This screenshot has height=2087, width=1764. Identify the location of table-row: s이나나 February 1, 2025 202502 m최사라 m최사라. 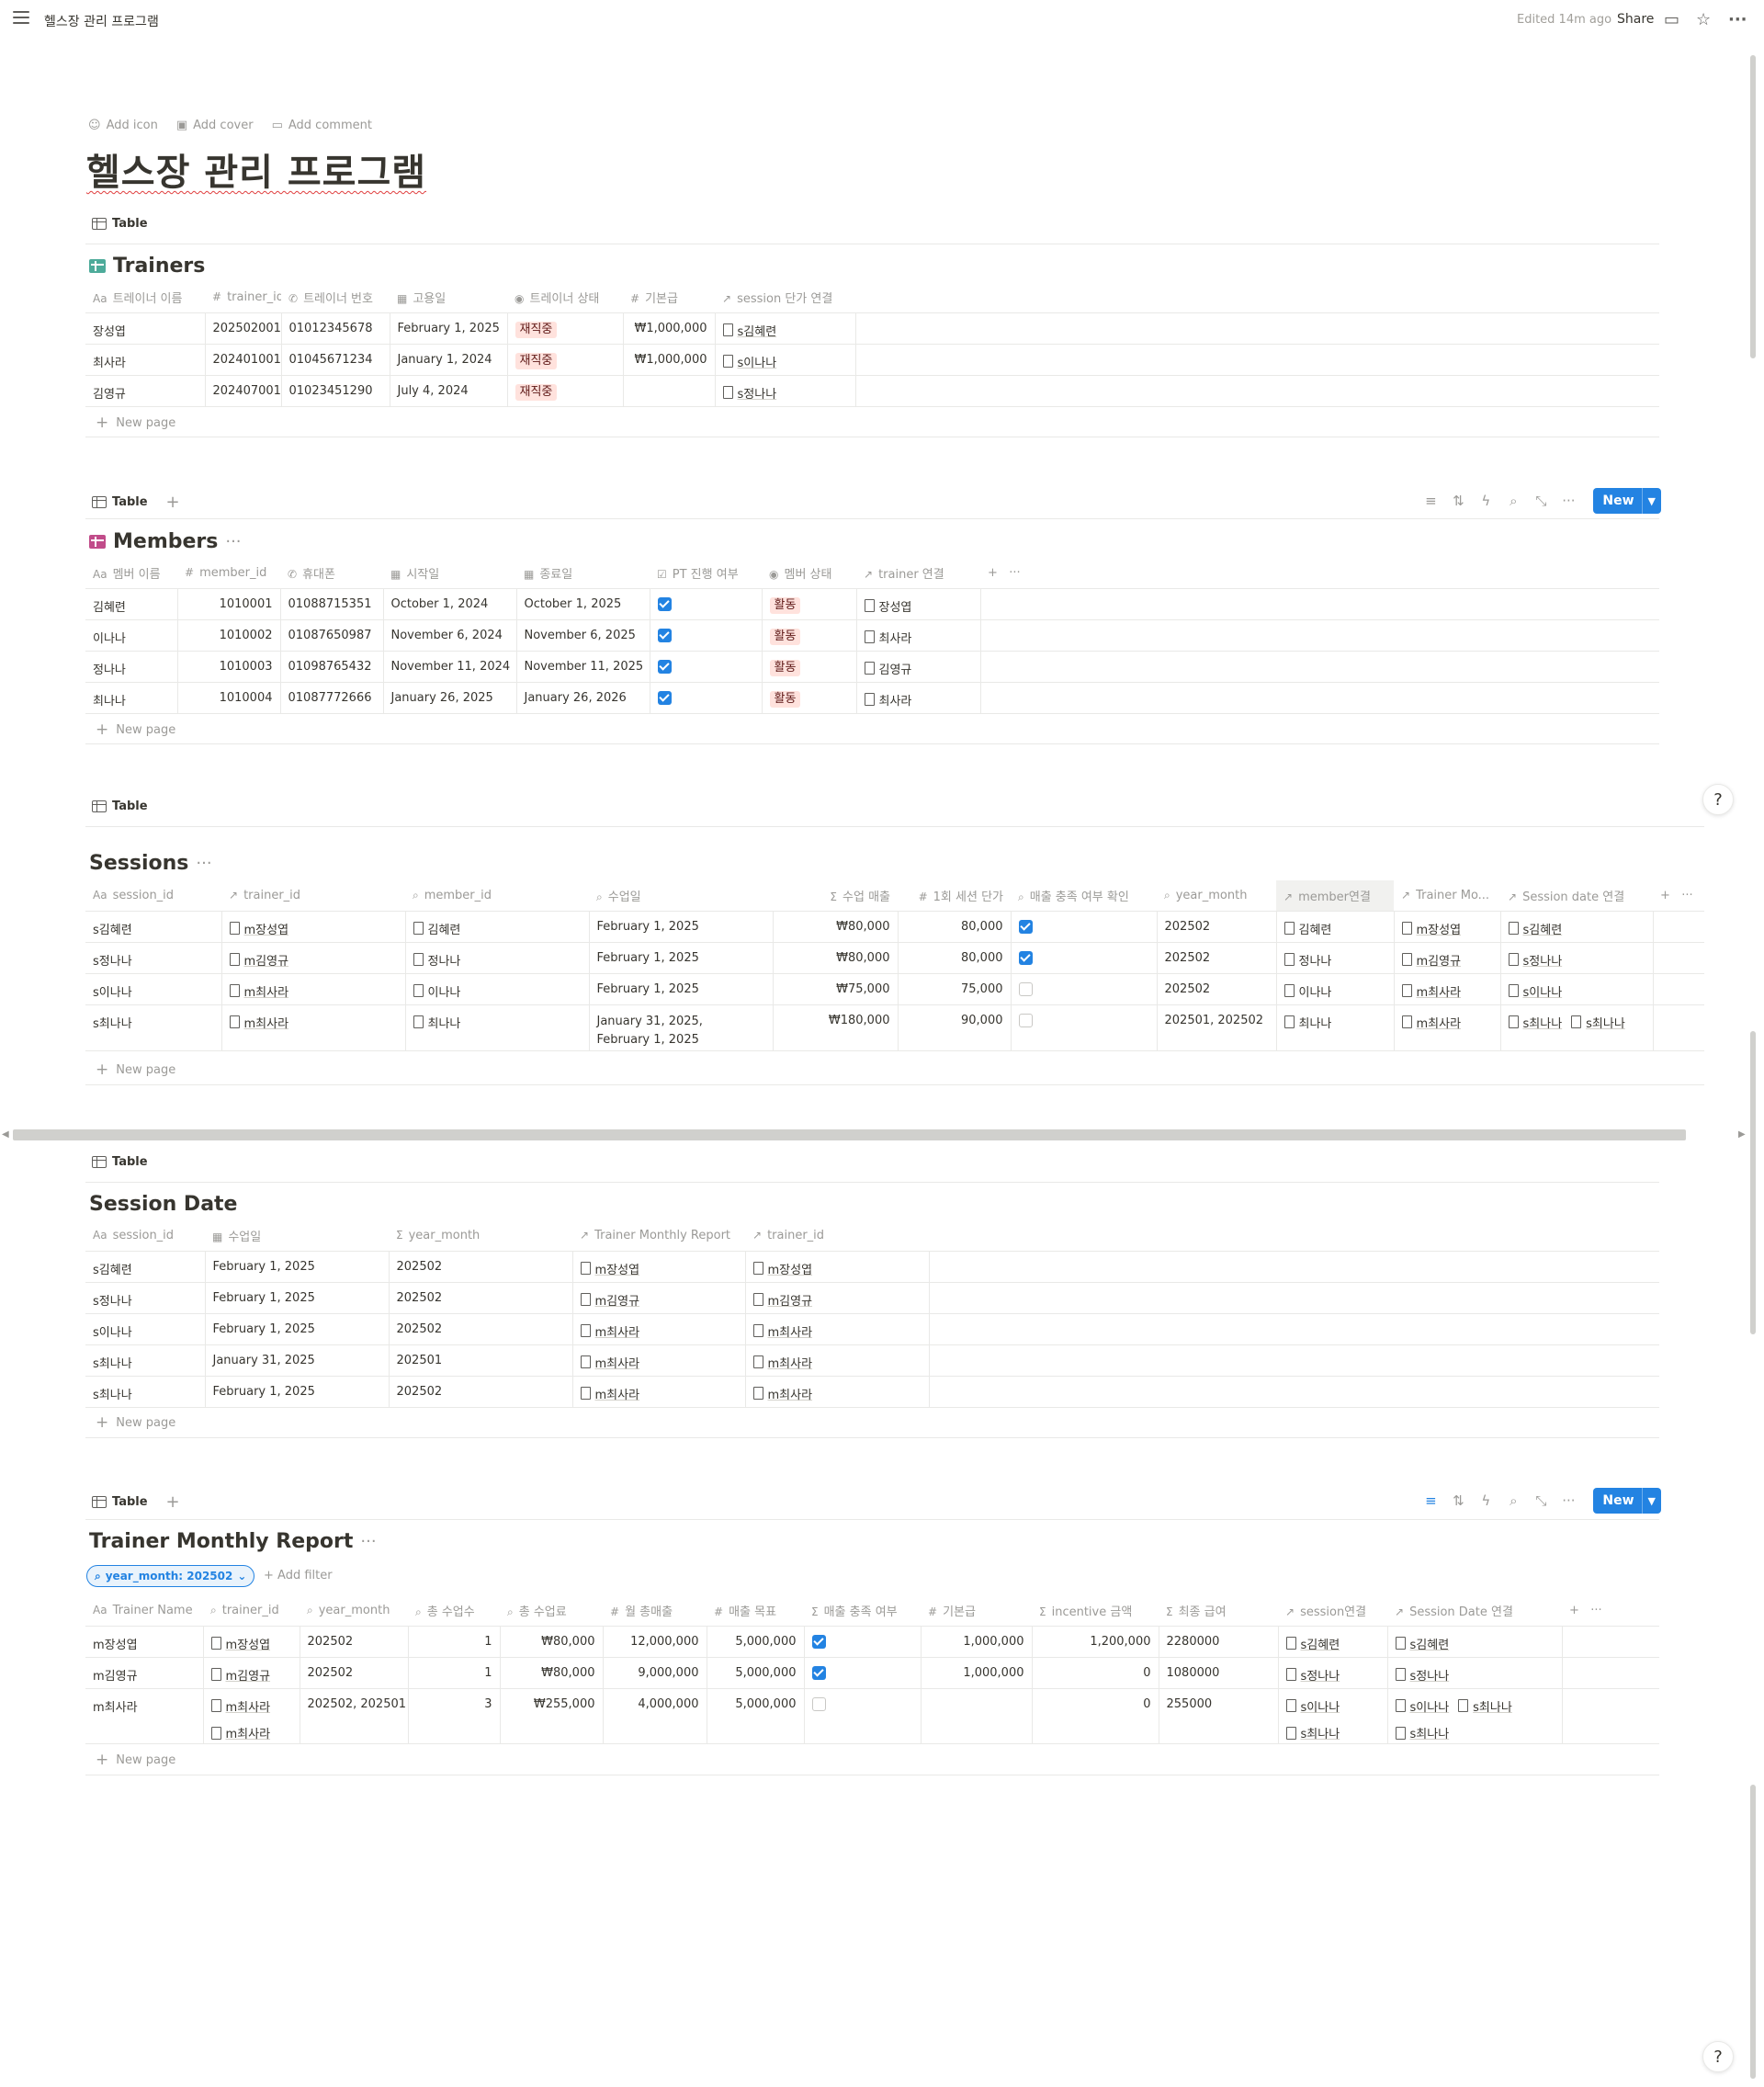
(872, 1329).